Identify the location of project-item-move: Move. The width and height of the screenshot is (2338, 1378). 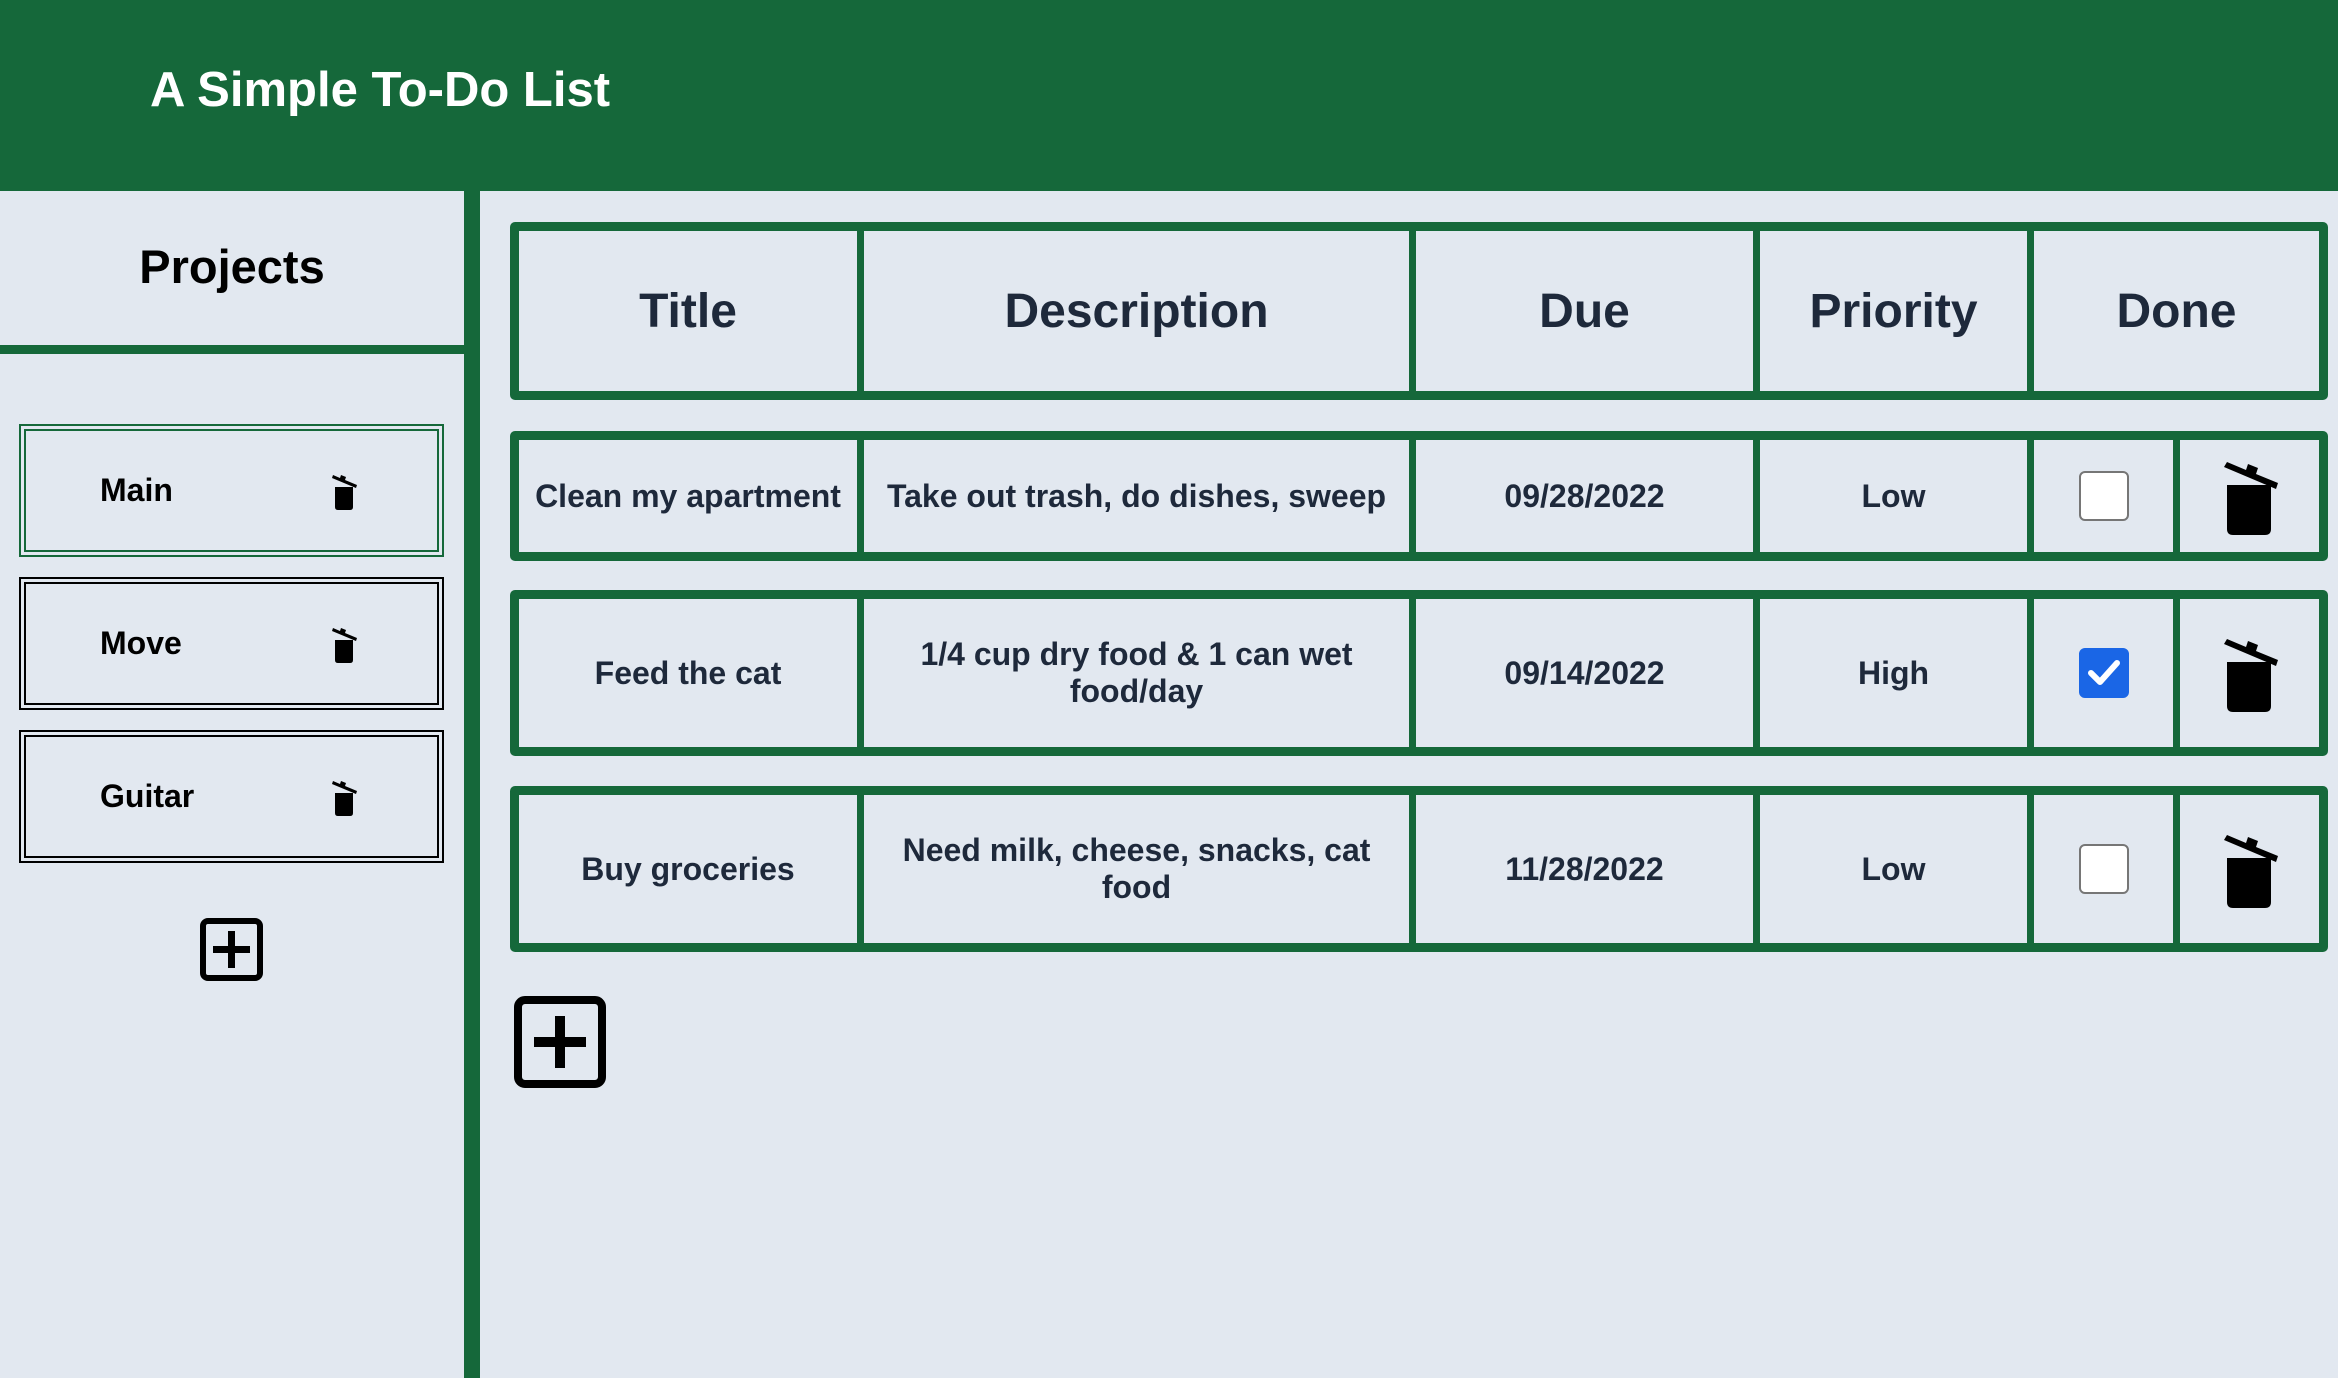
(231, 643).